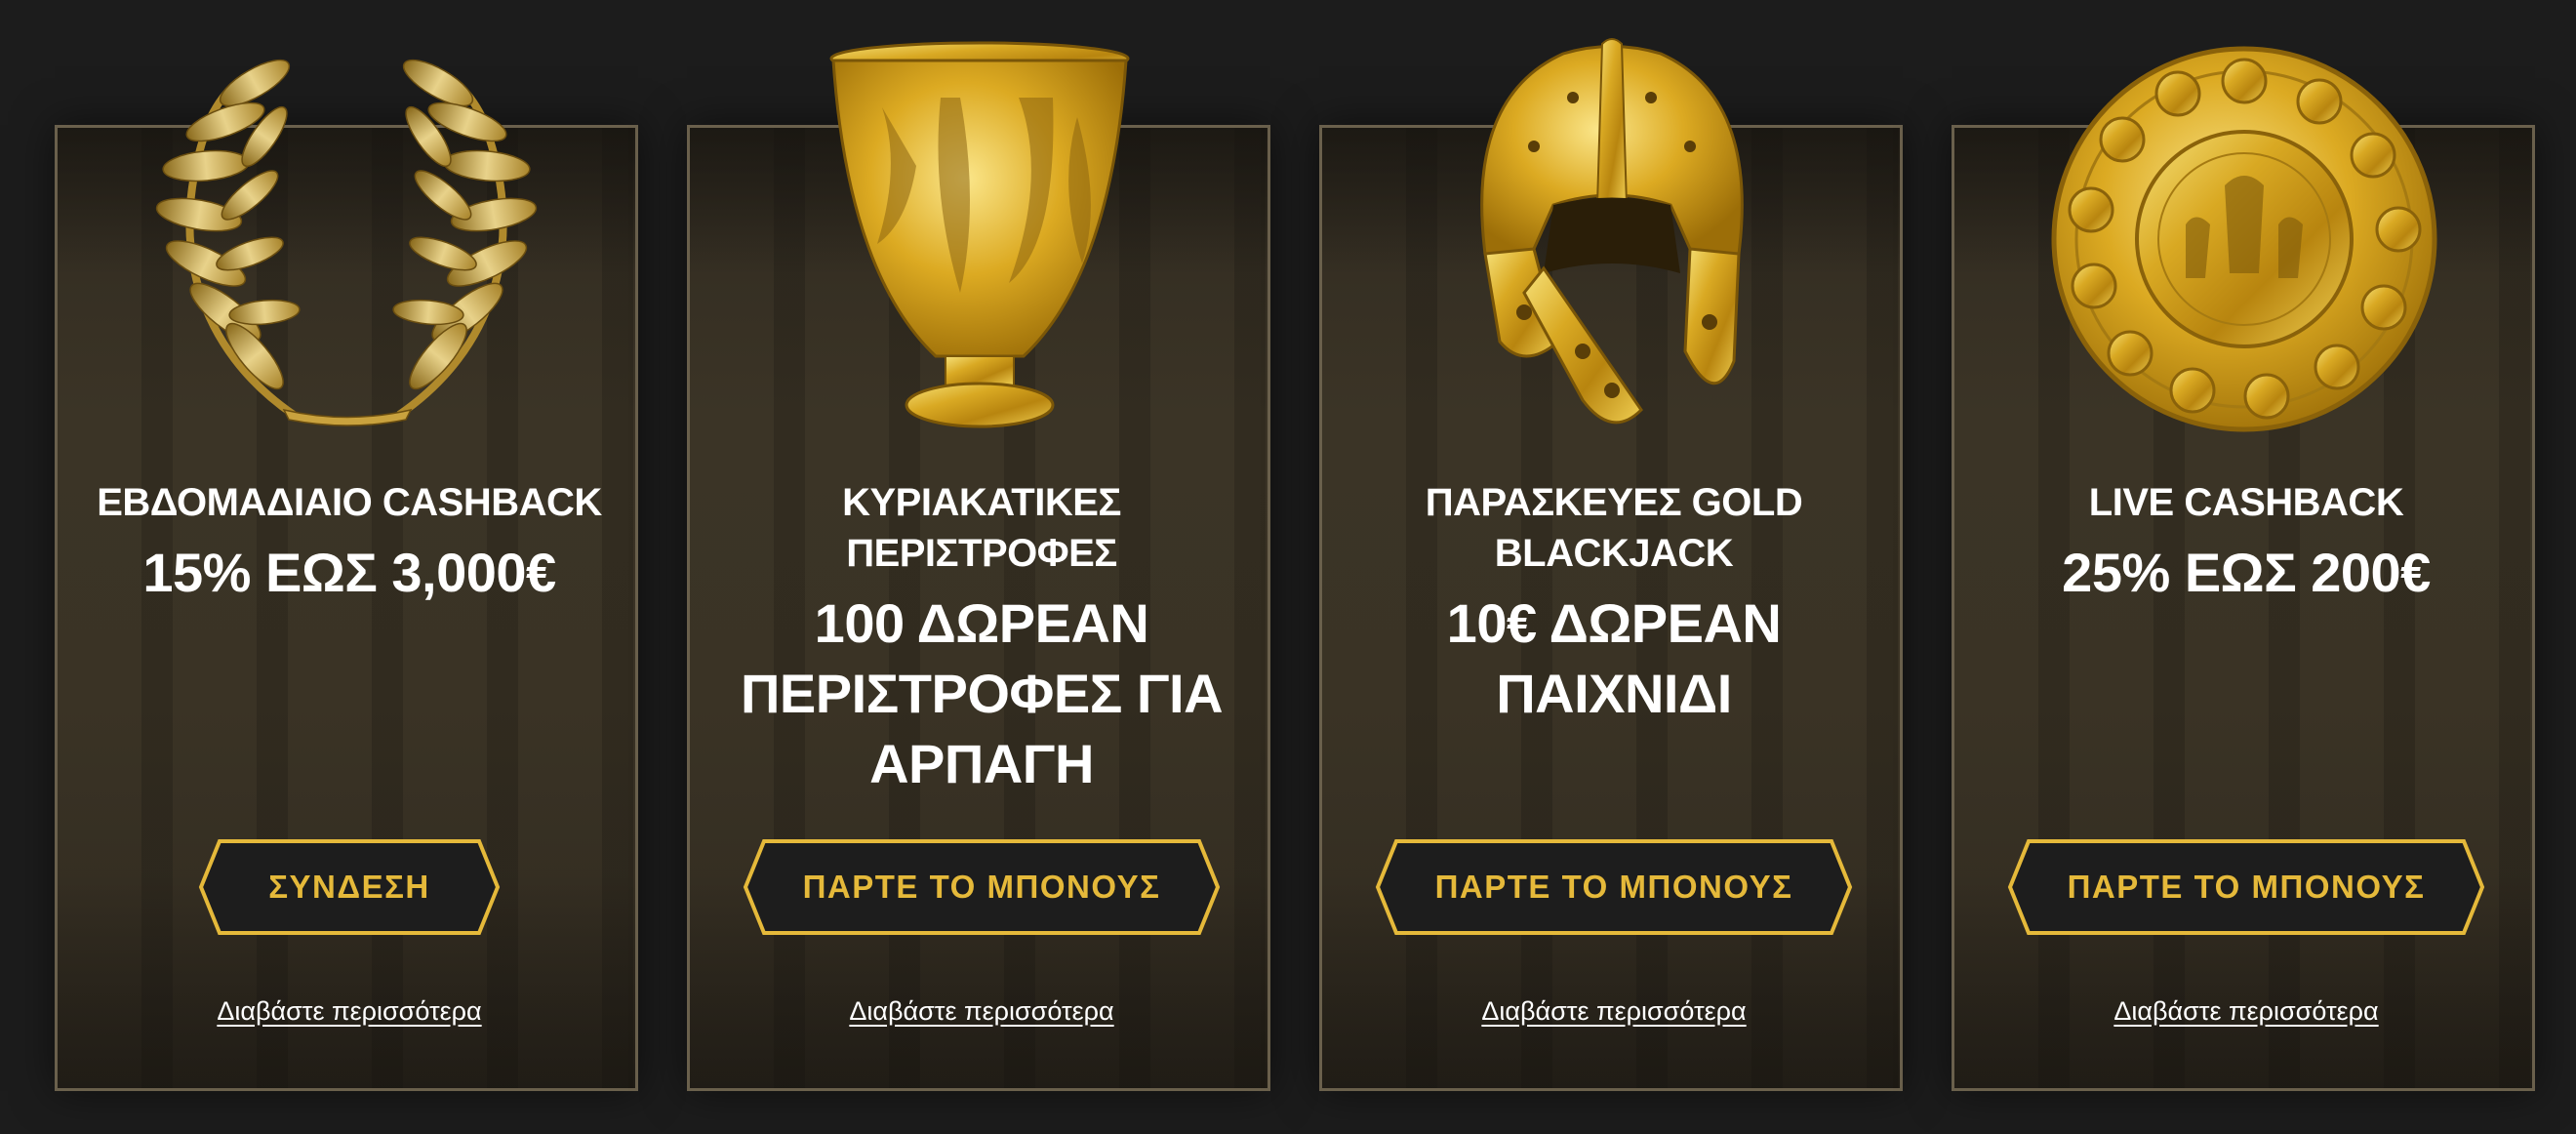  What do you see at coordinates (981, 528) in the screenshot?
I see `card-title: ΚΥΡΙΑΚΑΤΙΚΕΣ ΠΕΡΙΣΤΡΟΦΕΣ` at bounding box center [981, 528].